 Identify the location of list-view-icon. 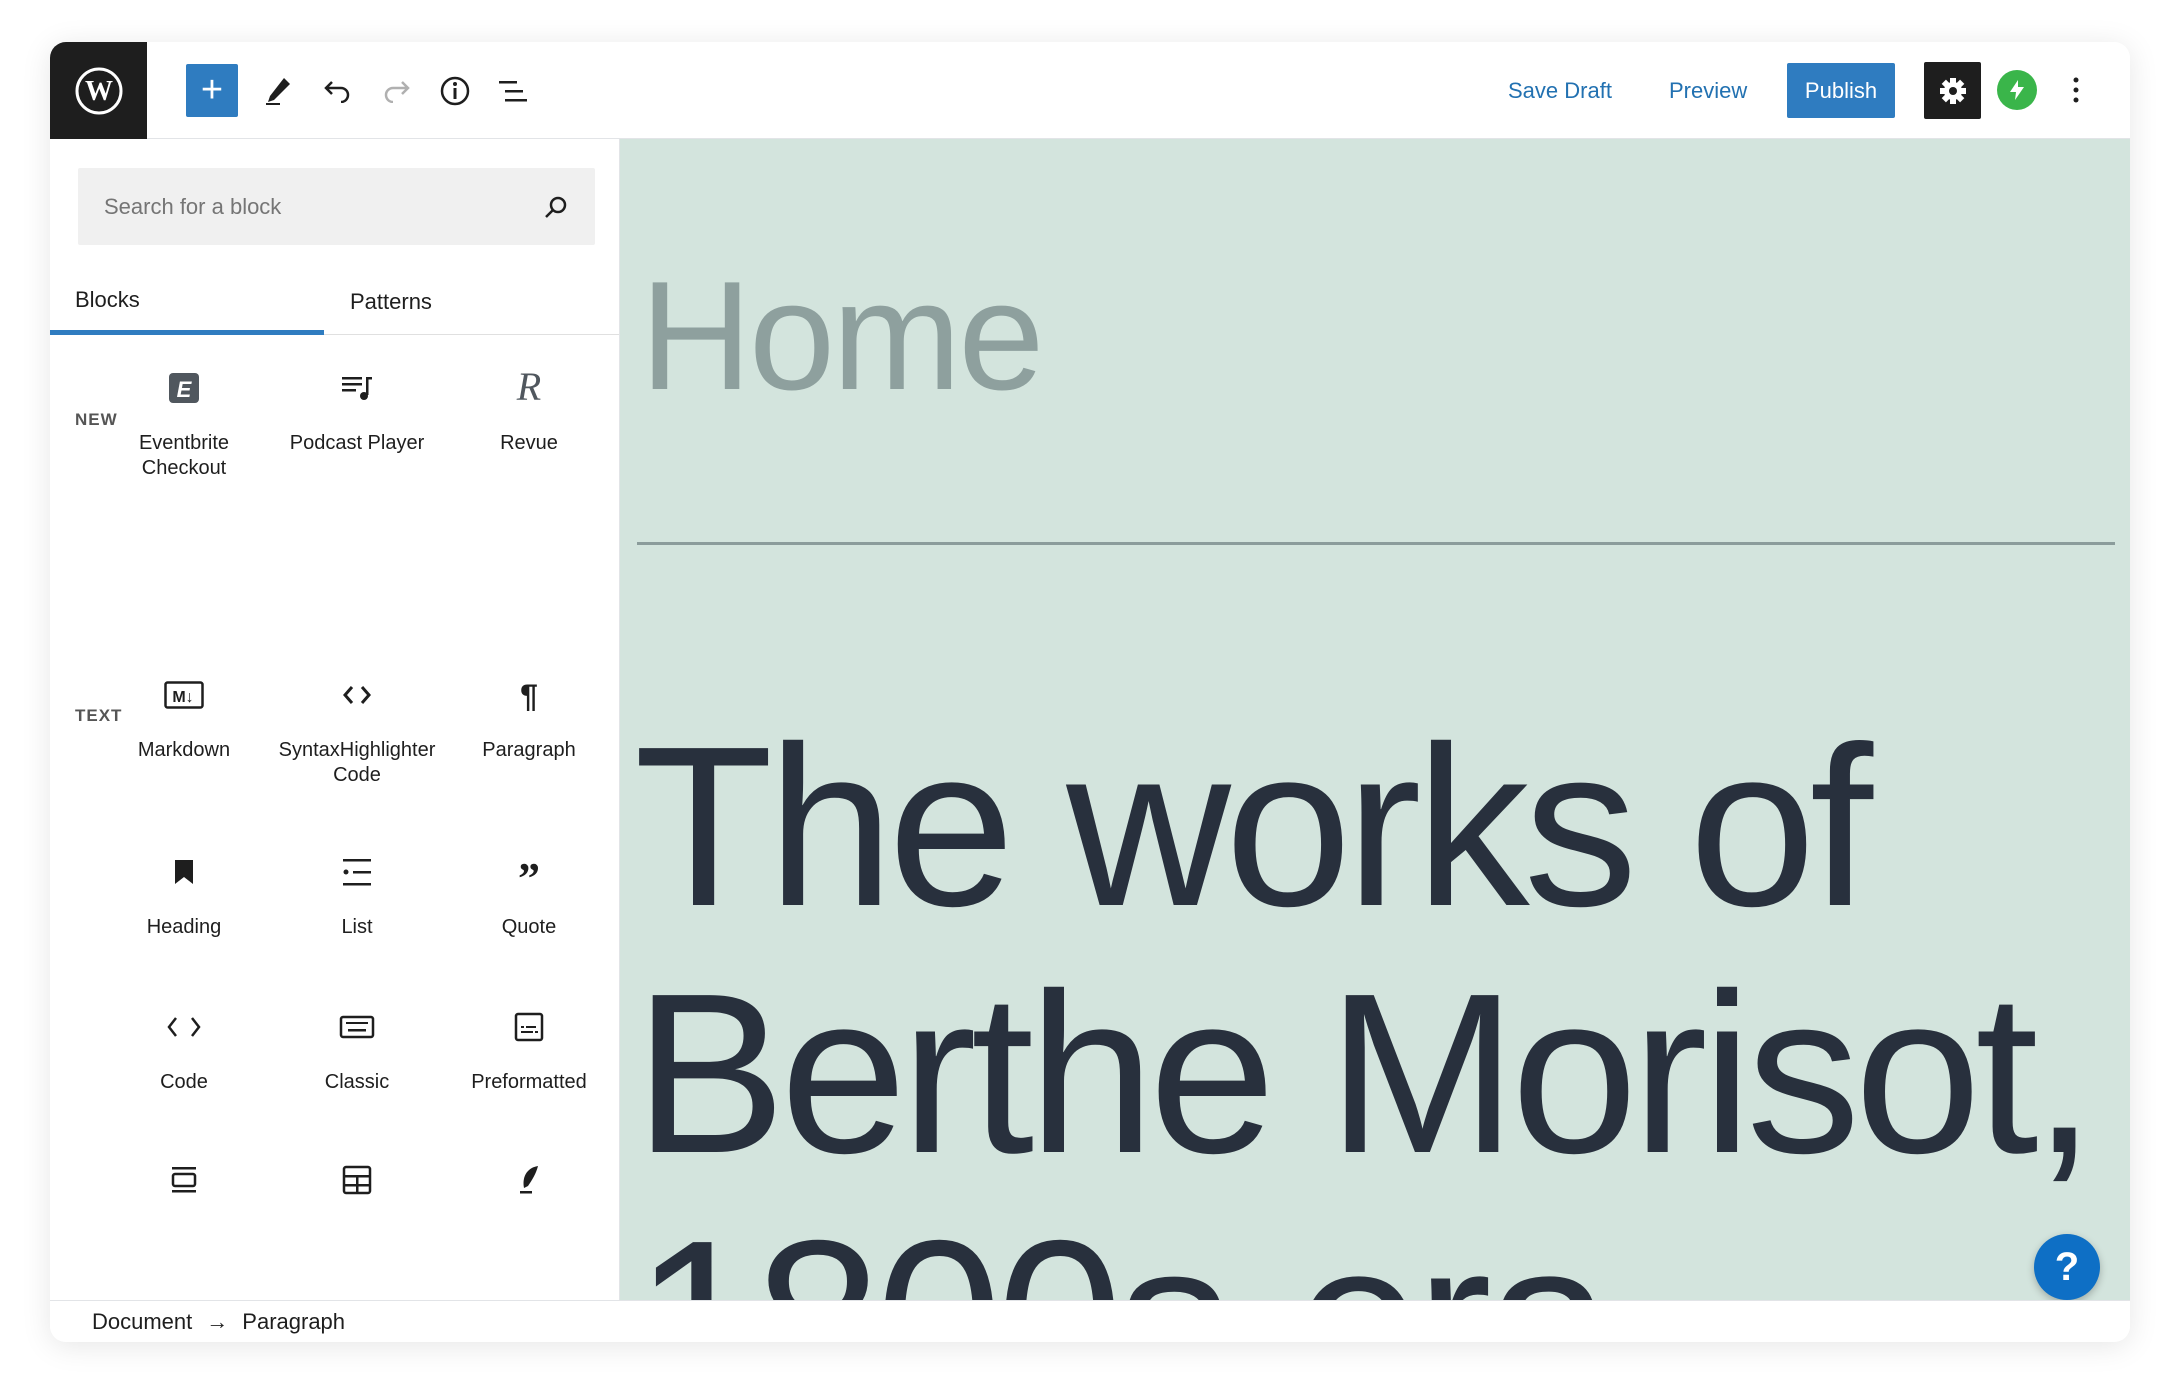
(513, 90).